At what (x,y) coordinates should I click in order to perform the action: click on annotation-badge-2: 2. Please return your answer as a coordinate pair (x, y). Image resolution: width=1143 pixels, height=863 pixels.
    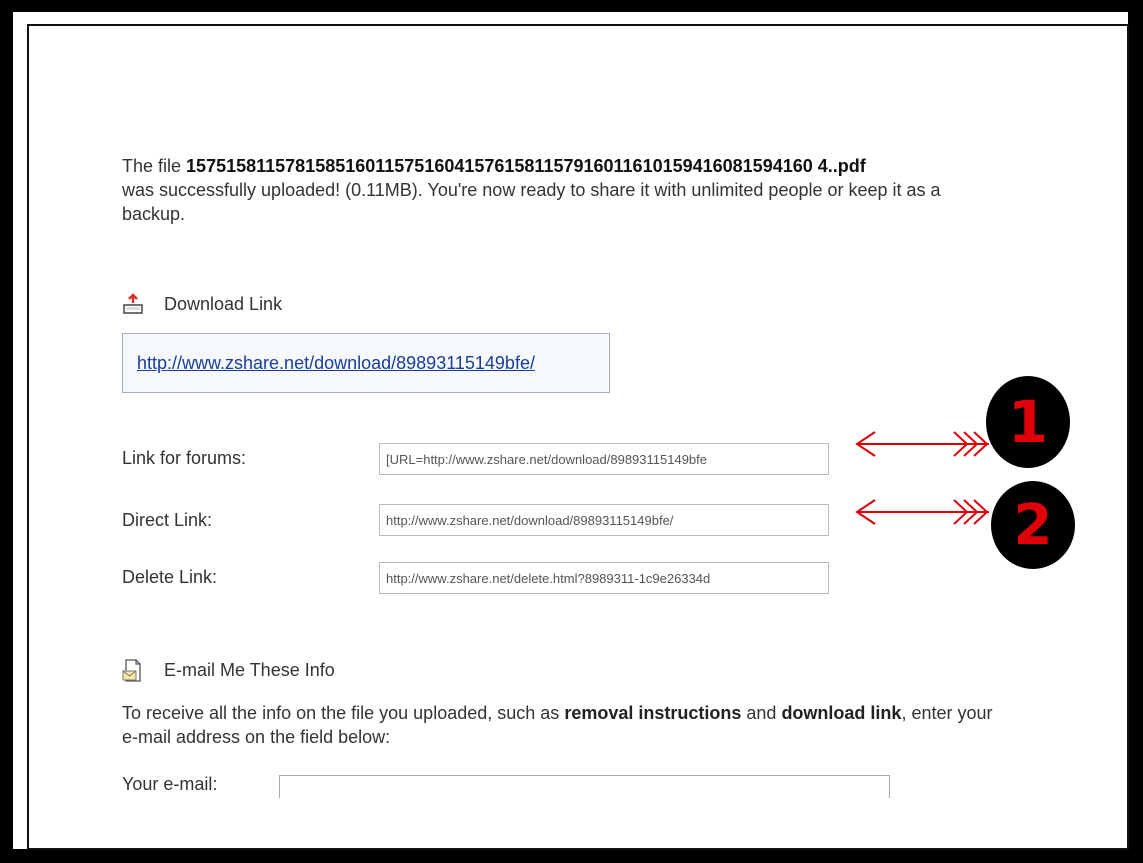
    Looking at the image, I should click on (1033, 525).